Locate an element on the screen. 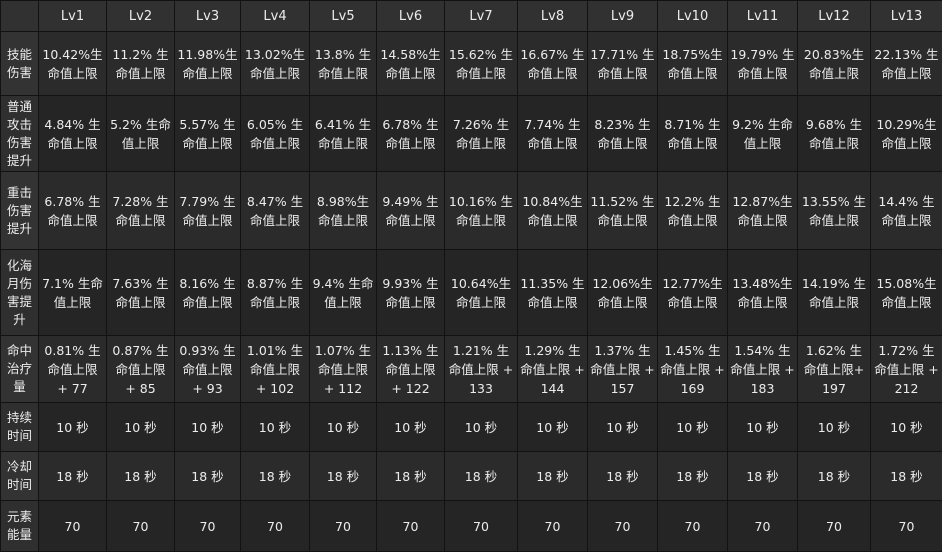 This screenshot has height=552, width=942. table-cell: 15.62% 生命值上限 is located at coordinates (481, 64).